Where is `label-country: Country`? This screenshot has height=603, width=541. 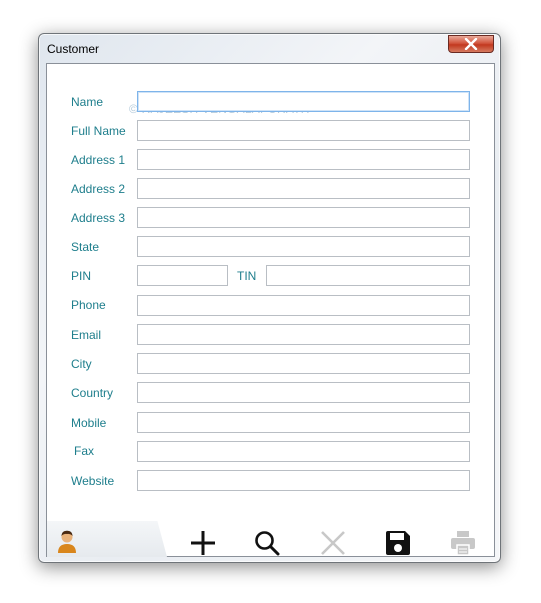 label-country: Country is located at coordinates (92, 393).